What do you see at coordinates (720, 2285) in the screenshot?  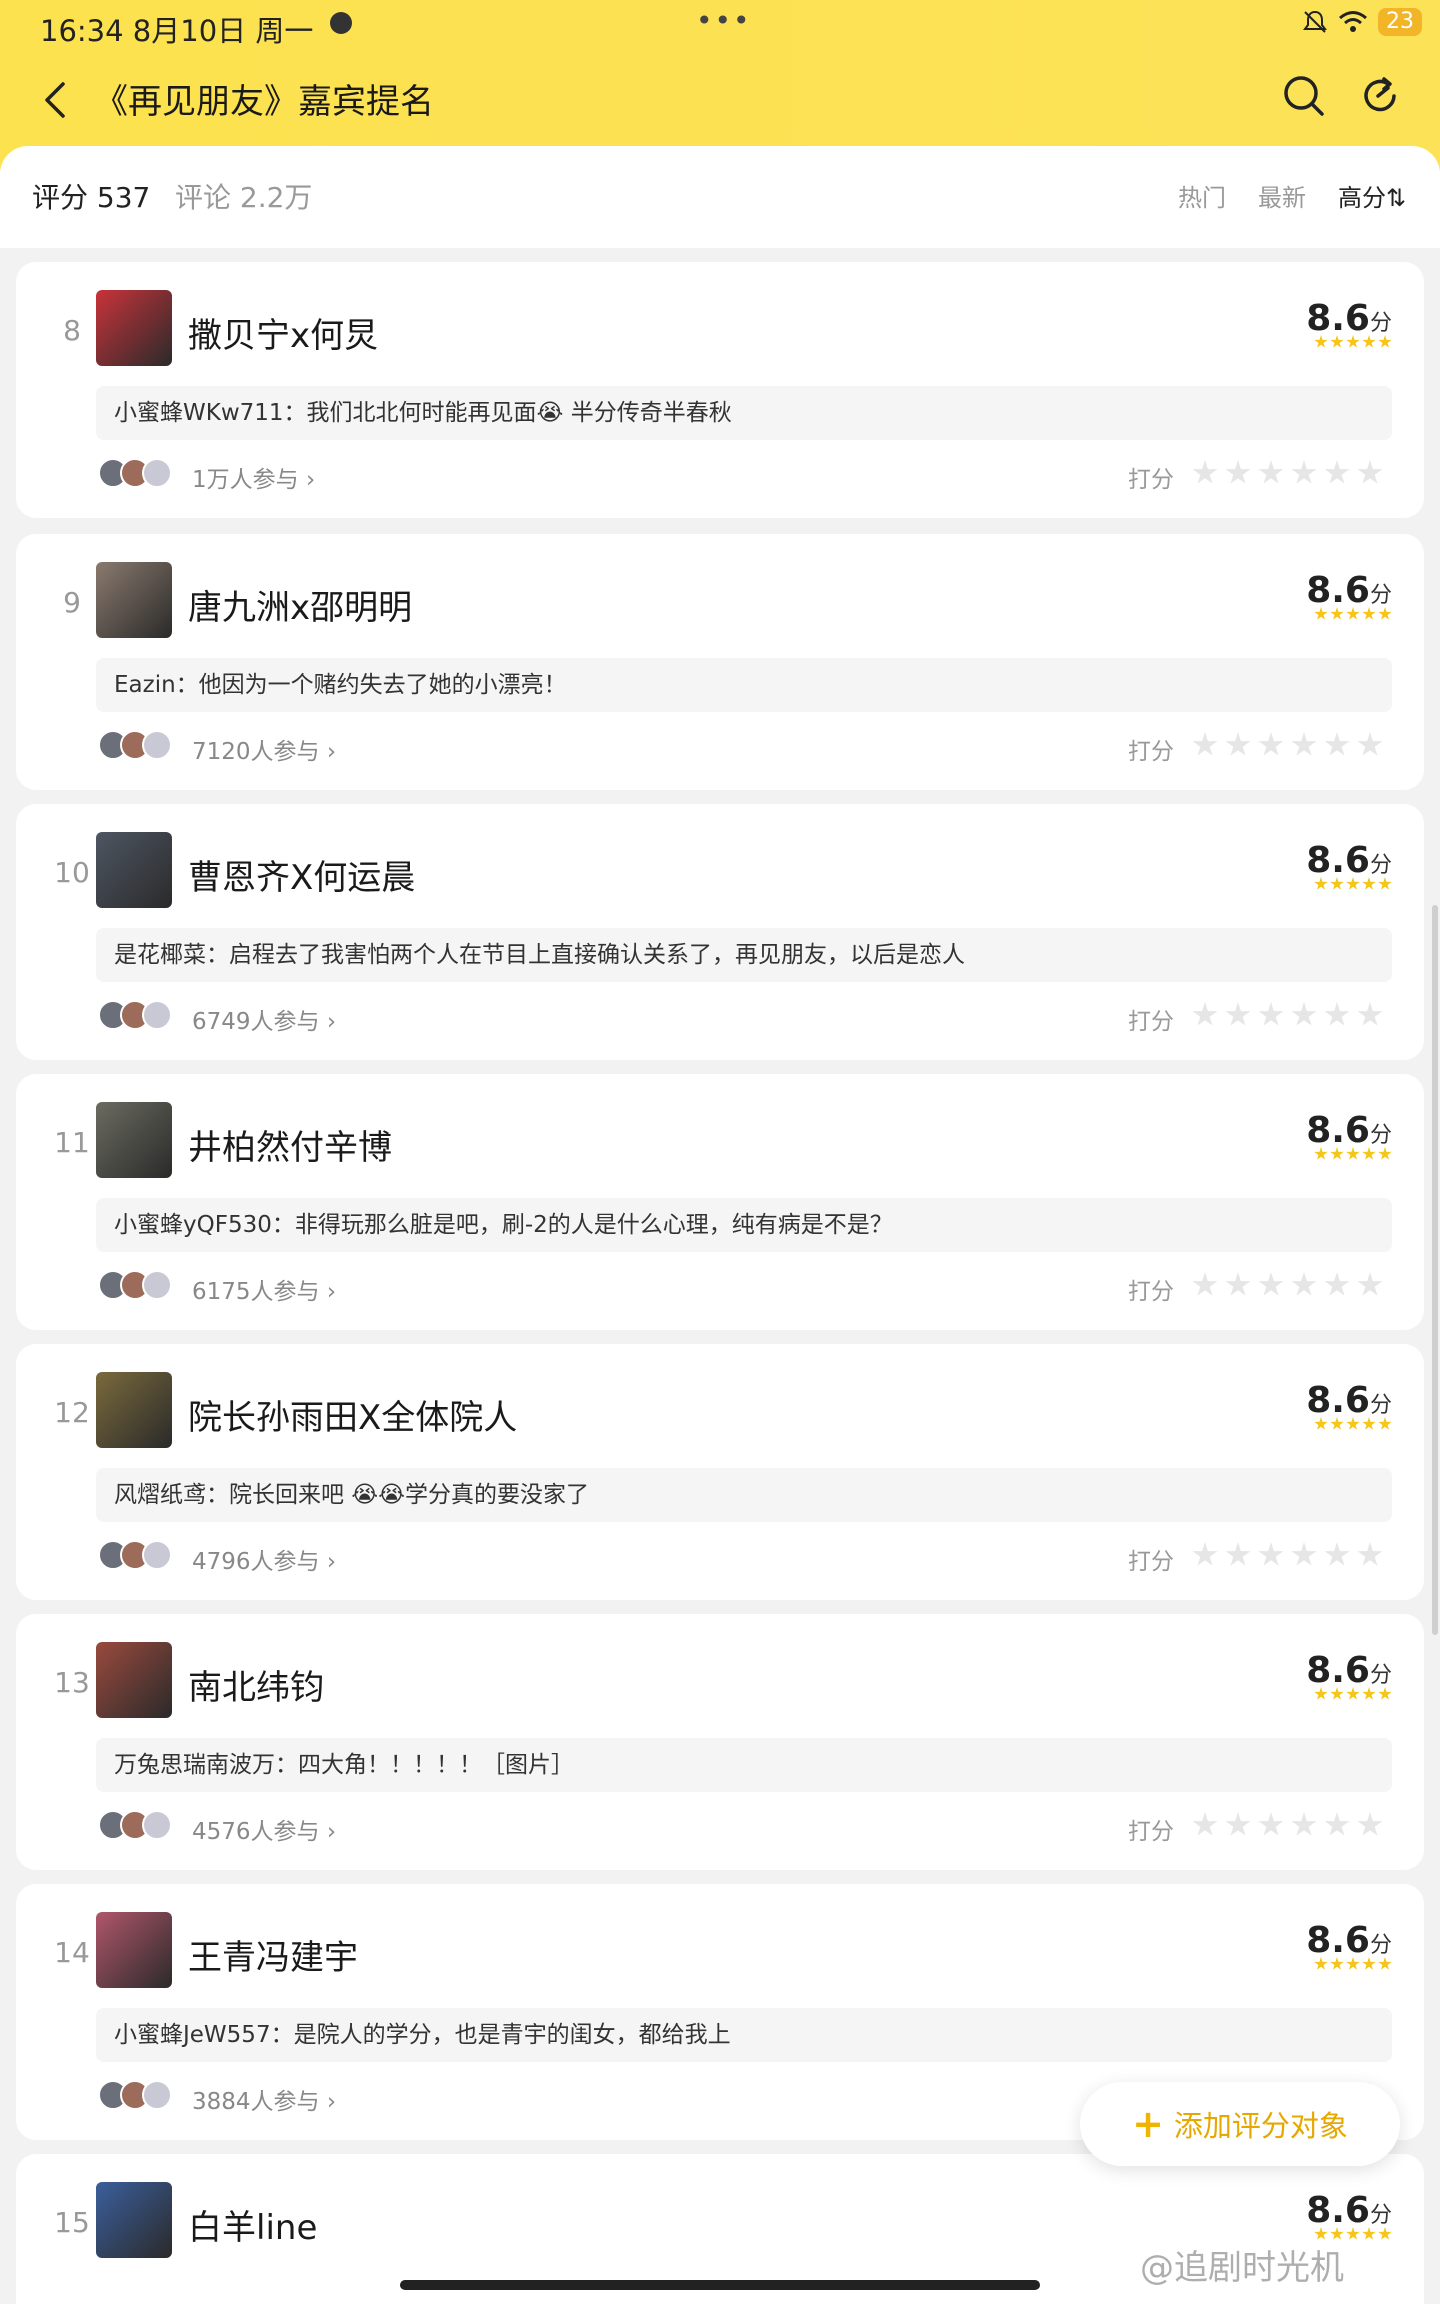 I see `home-indicator` at bounding box center [720, 2285].